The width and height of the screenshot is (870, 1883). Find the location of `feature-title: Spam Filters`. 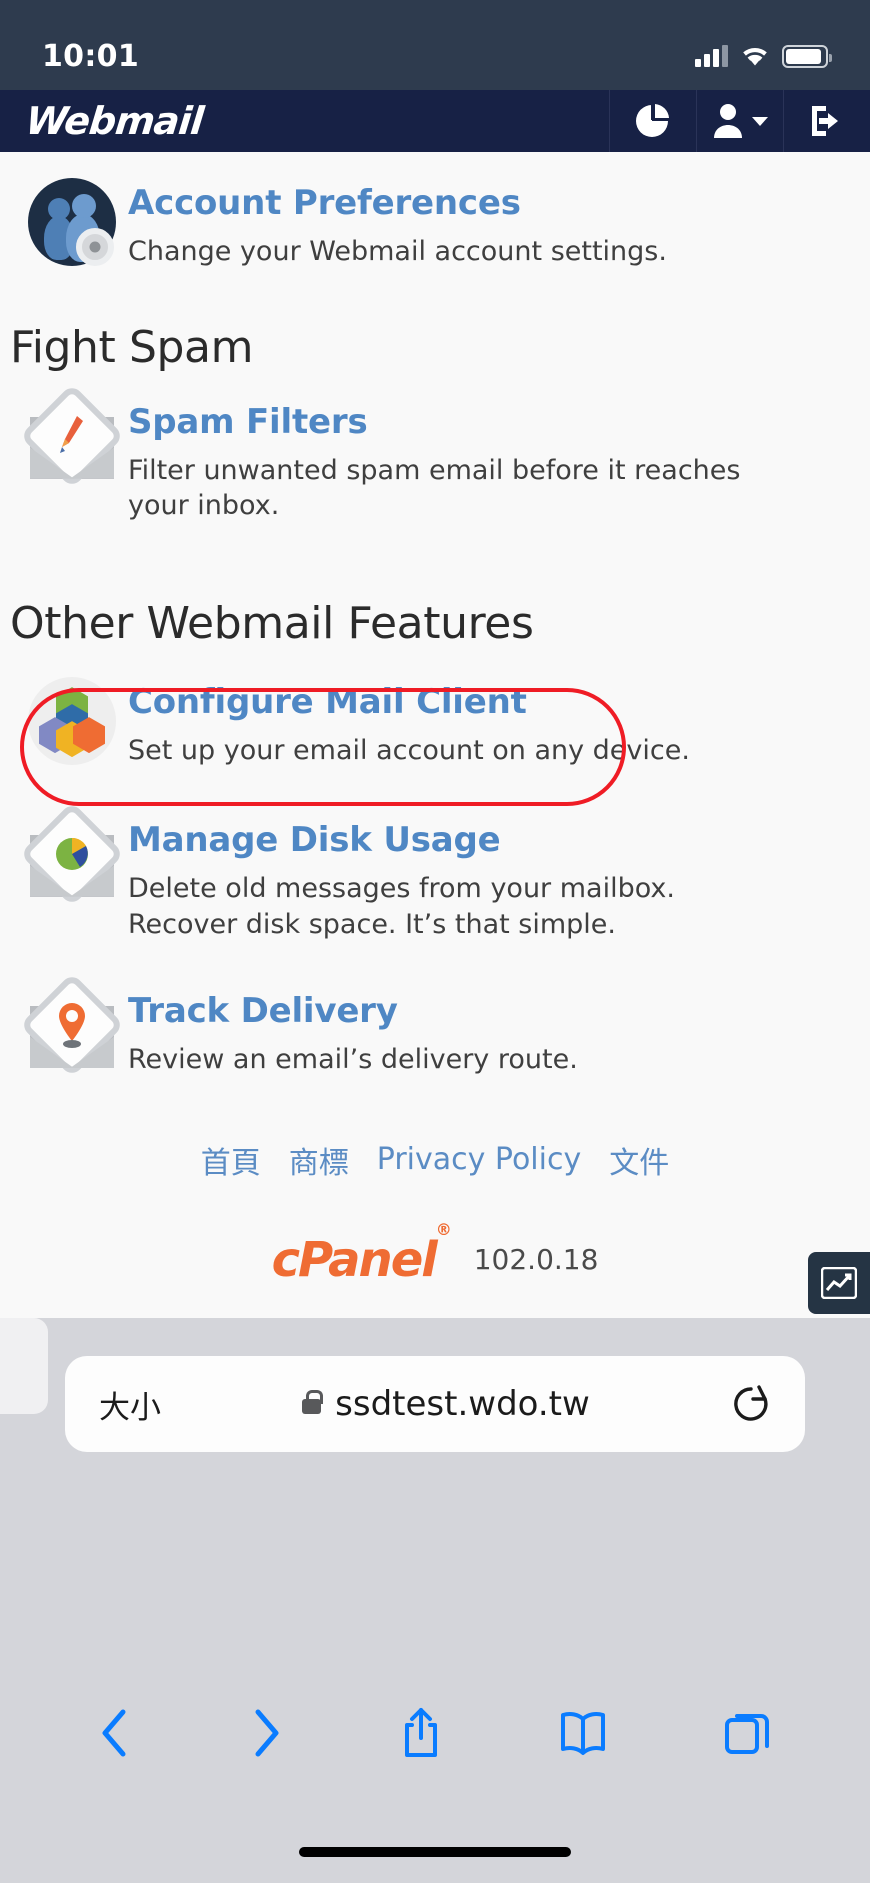

feature-title: Spam Filters is located at coordinates (485, 422).